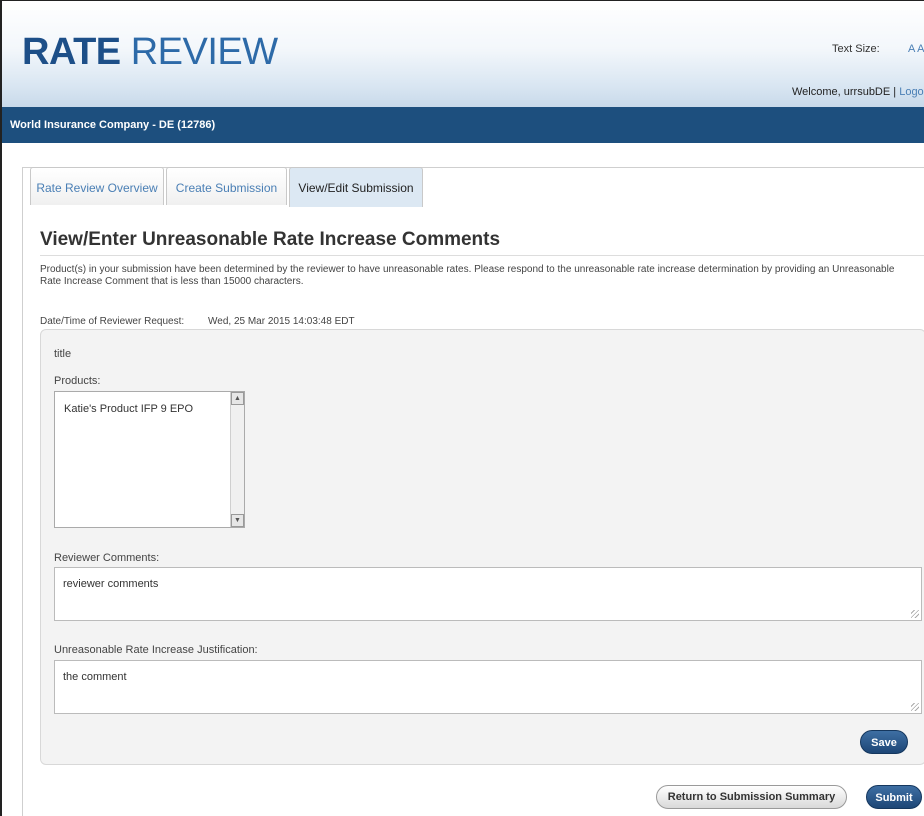  What do you see at coordinates (112, 321) in the screenshot?
I see `request-date-label: Date/Time of Reviewer Request:` at bounding box center [112, 321].